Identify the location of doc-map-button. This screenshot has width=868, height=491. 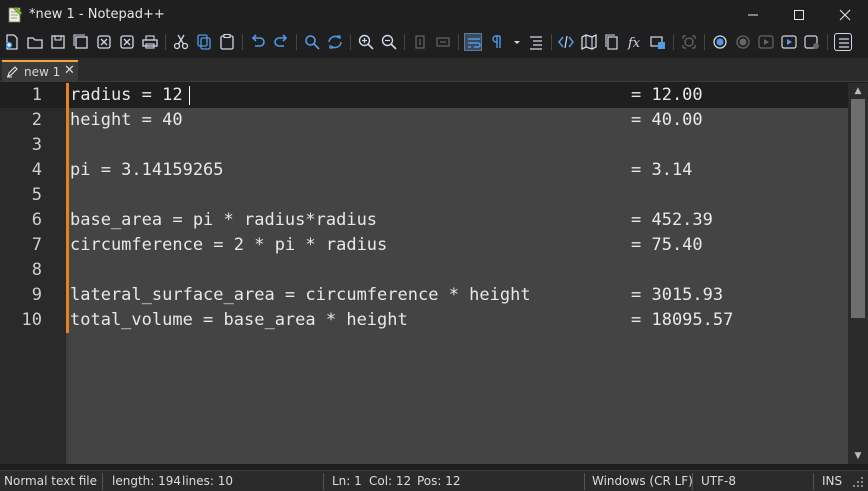
(589, 42).